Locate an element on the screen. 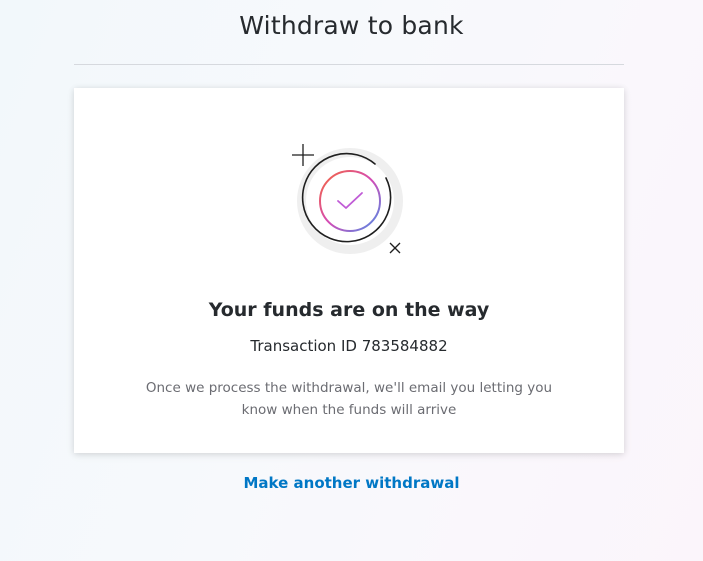  transaction-id: Transaction ID 783584882 is located at coordinates (349, 346).